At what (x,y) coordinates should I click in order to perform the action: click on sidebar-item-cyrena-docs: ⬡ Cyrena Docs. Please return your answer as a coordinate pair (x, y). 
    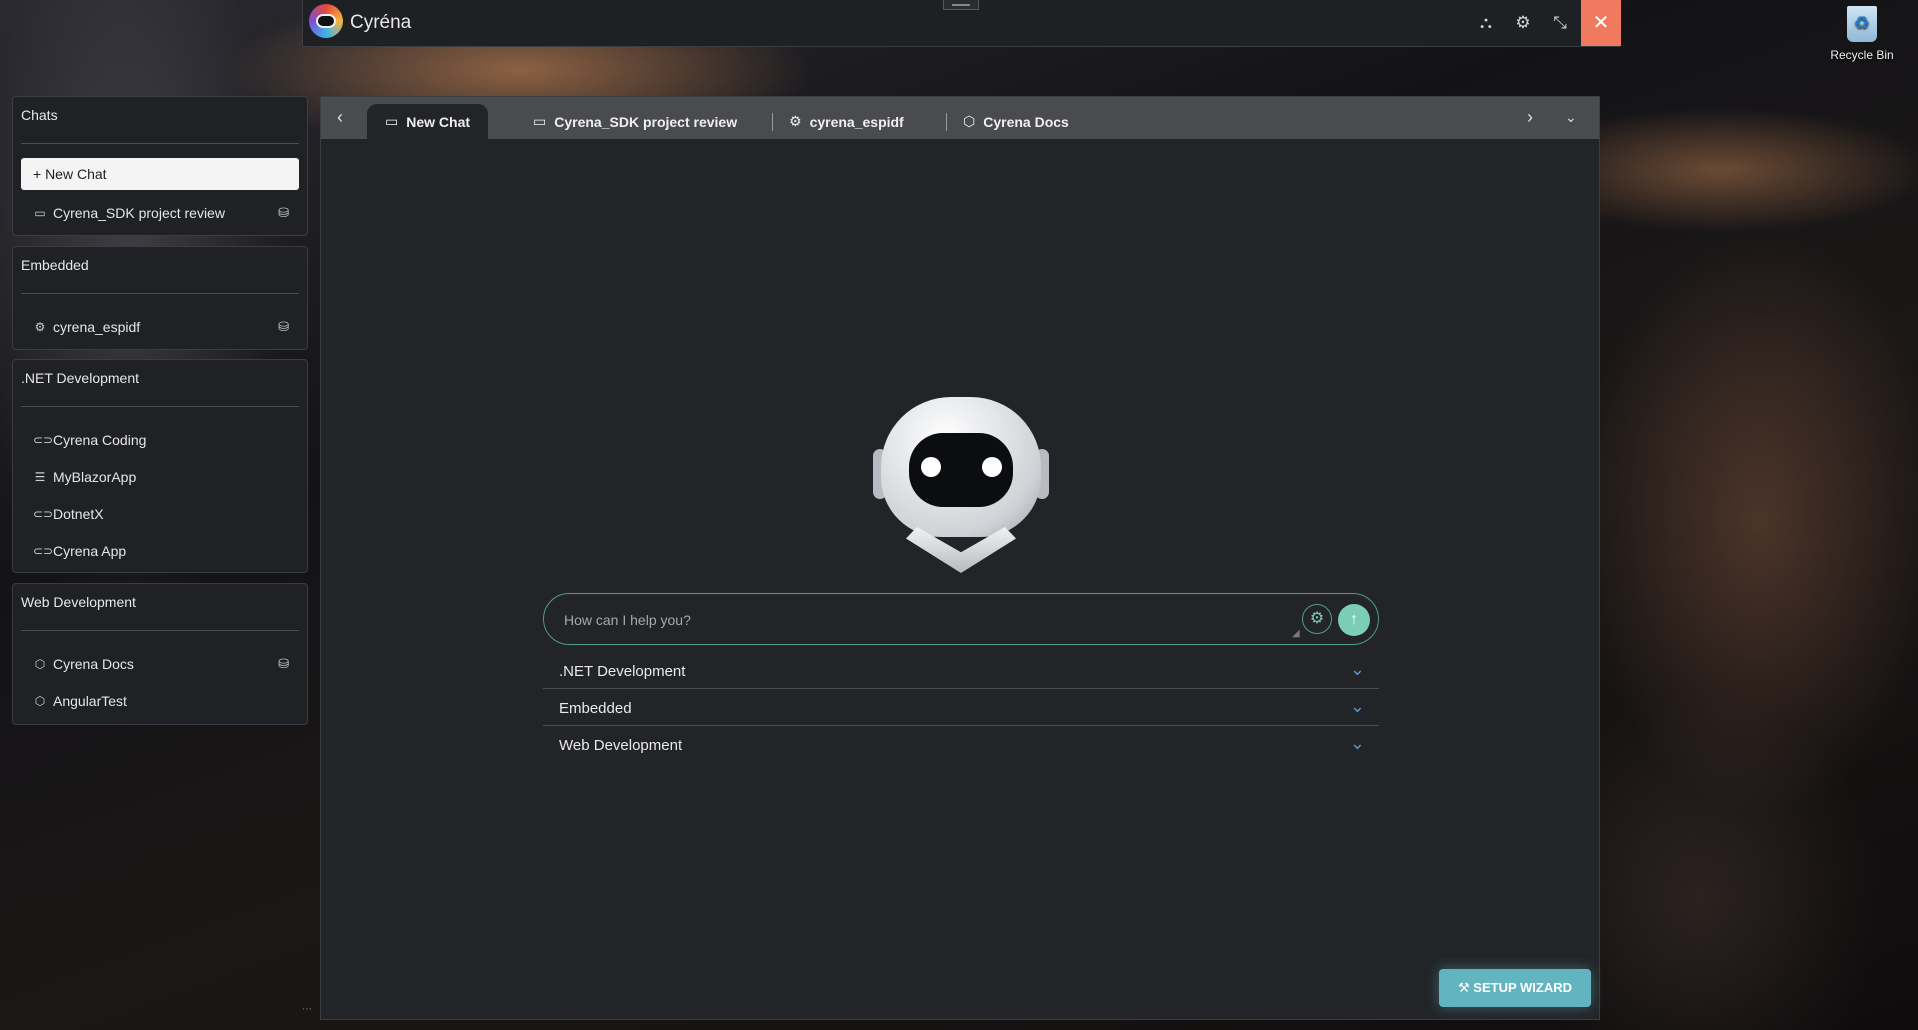
    Looking at the image, I should click on (83, 664).